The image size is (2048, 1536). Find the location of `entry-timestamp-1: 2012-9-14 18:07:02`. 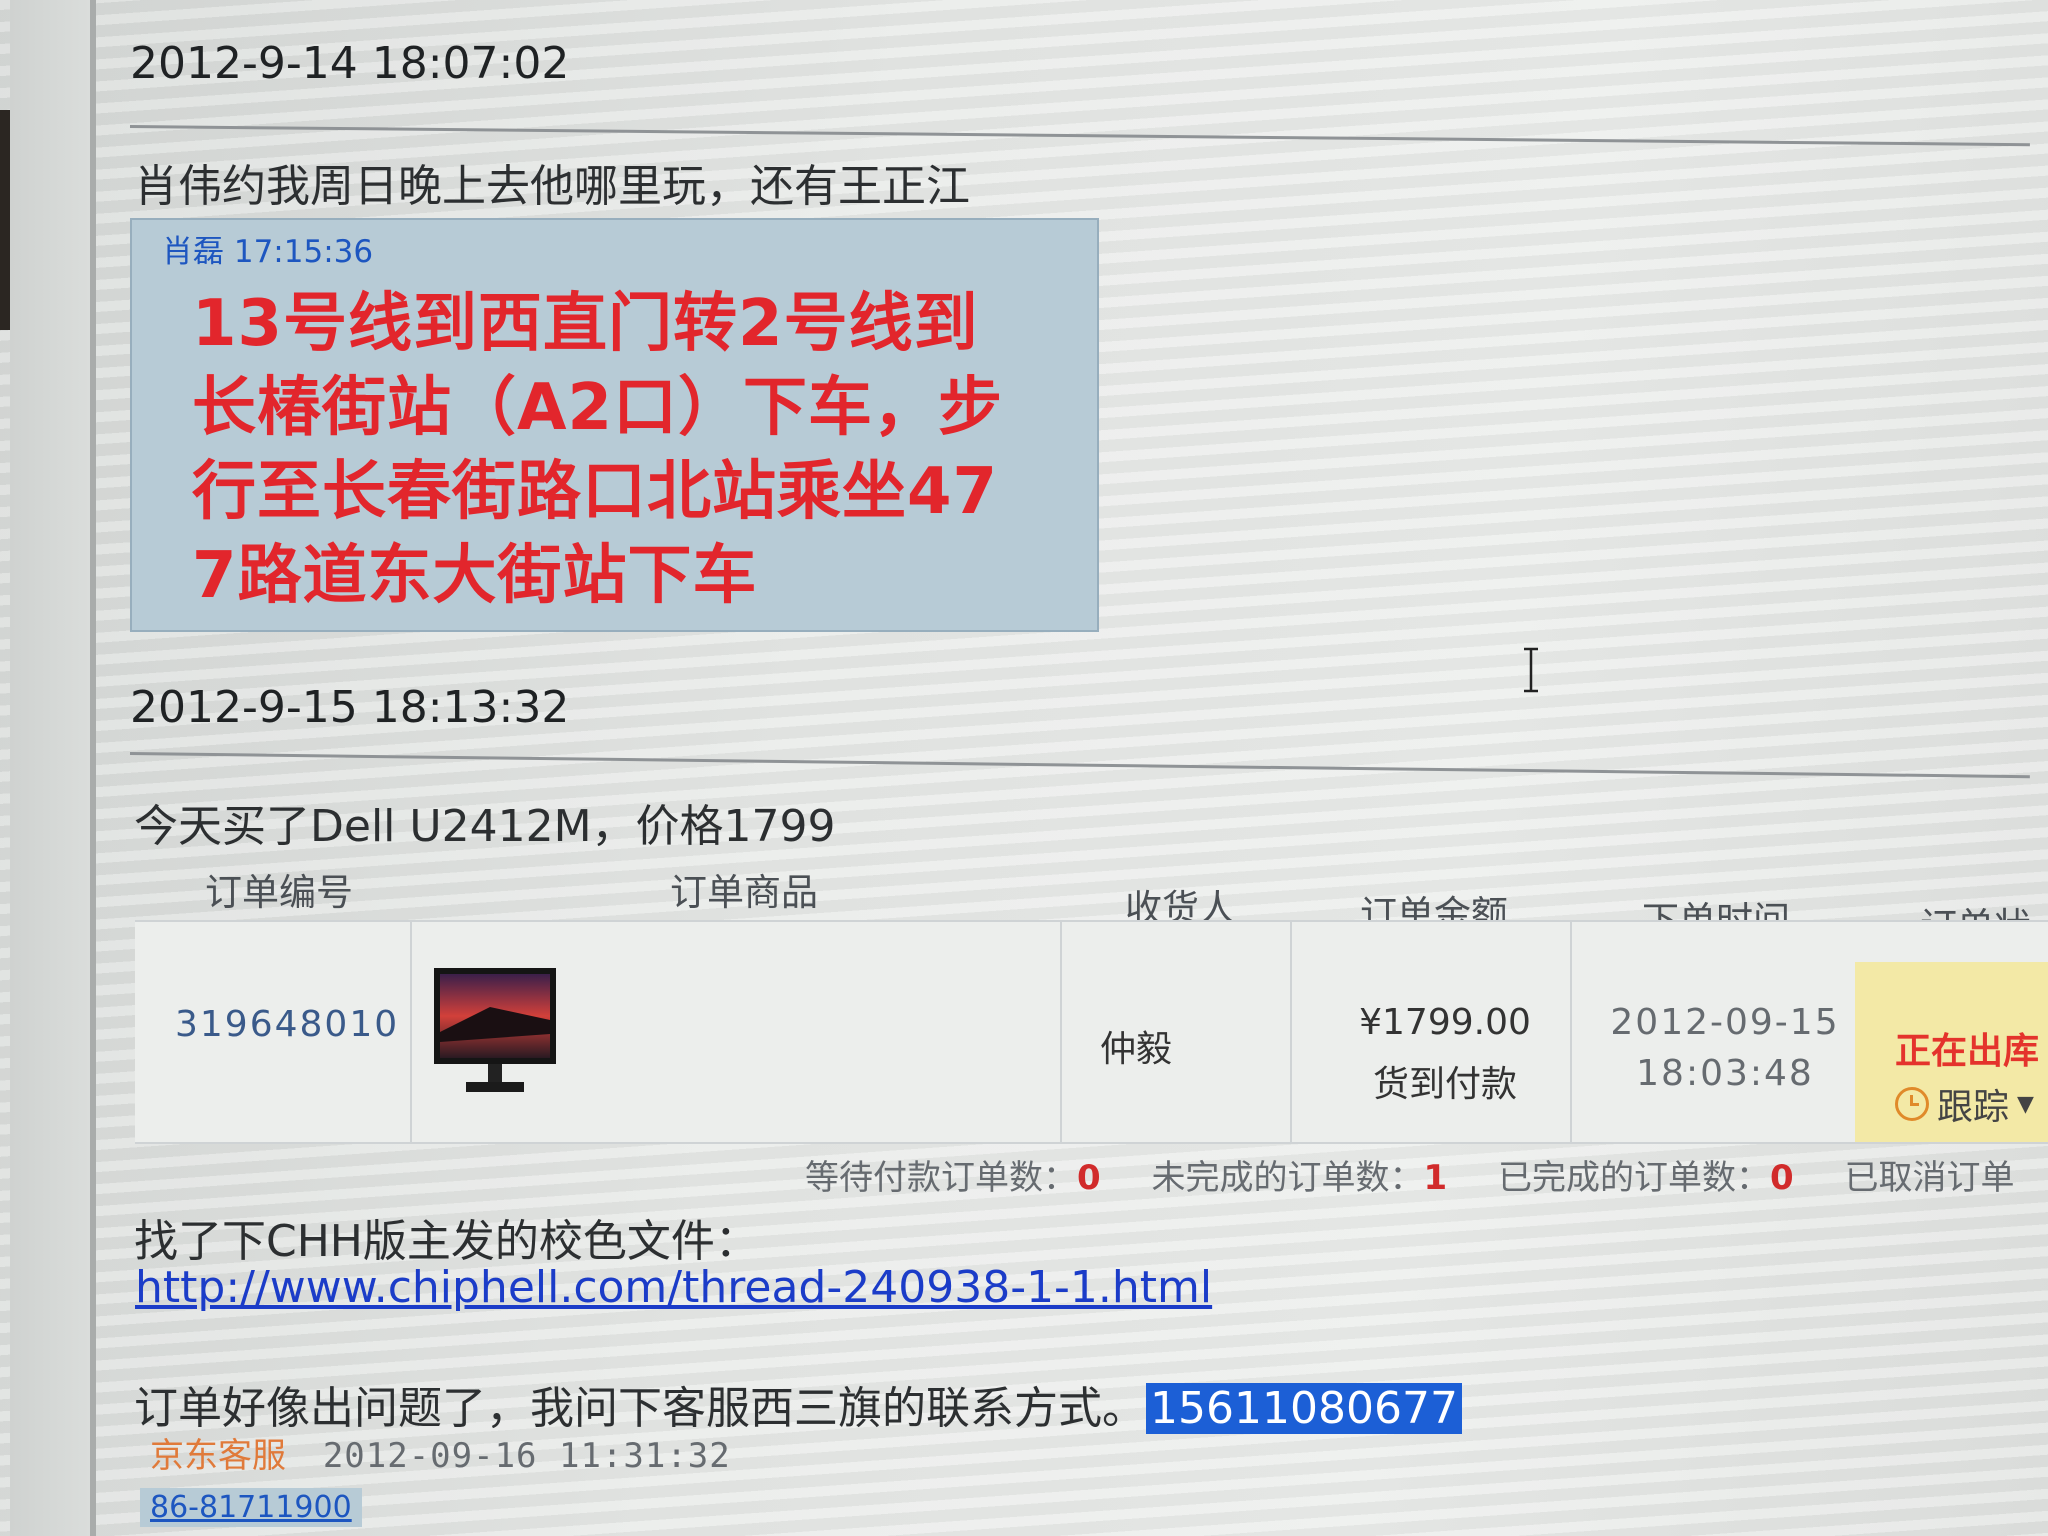

entry-timestamp-1: 2012-9-14 18:07:02 is located at coordinates (350, 63).